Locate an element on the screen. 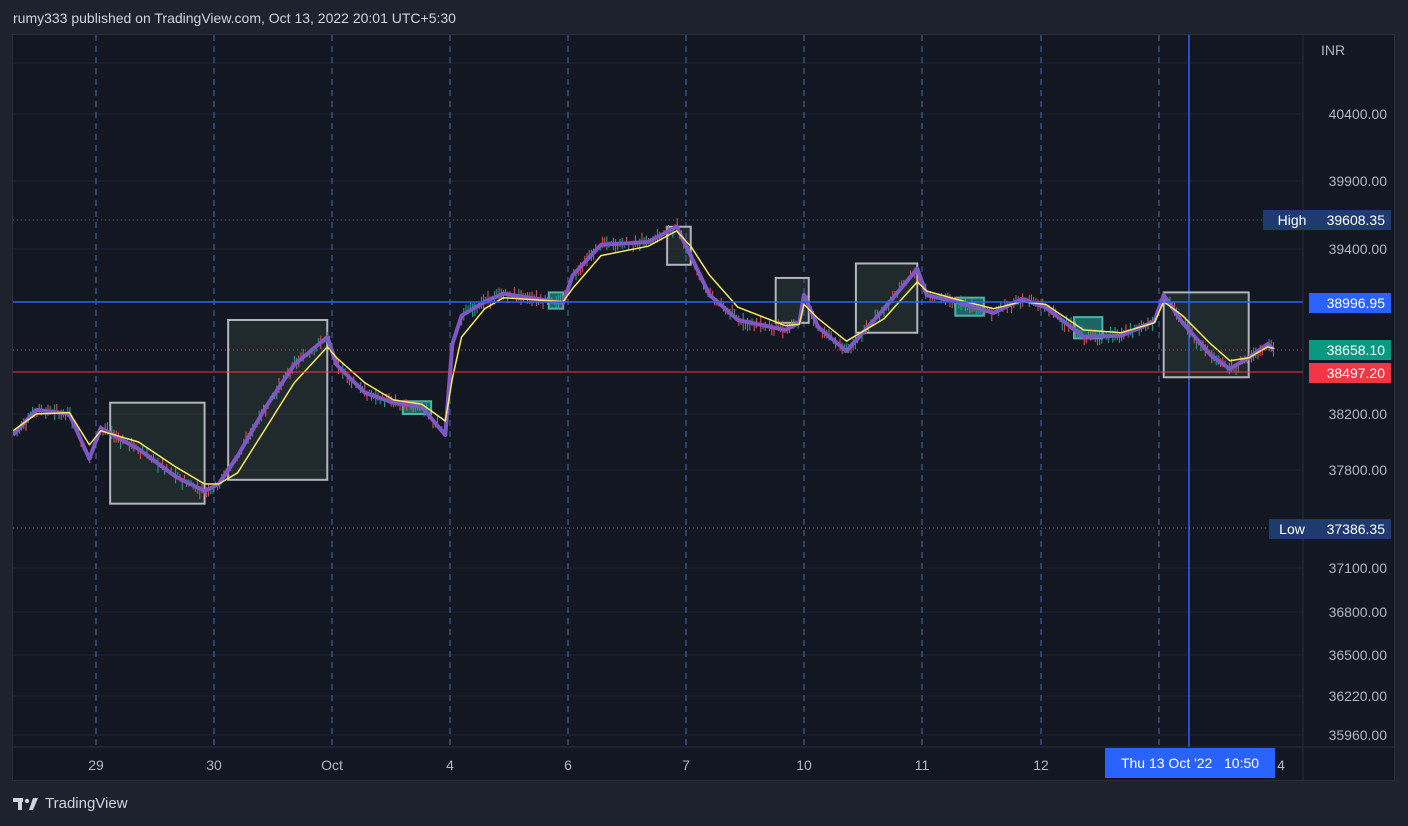 The width and height of the screenshot is (1408, 826). blue-line-price-label: 38996.95 is located at coordinates (1350, 303).